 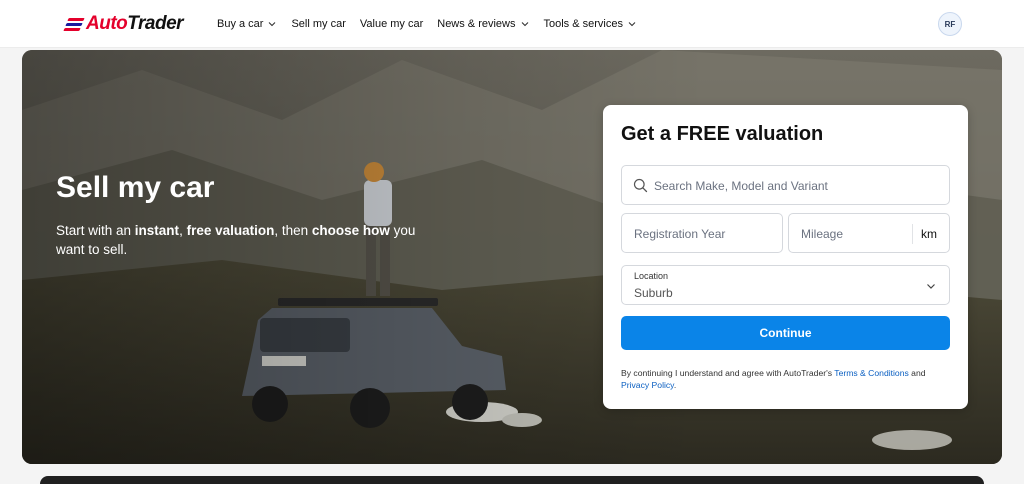 I want to click on location-value: Suburb, so click(x=653, y=293).